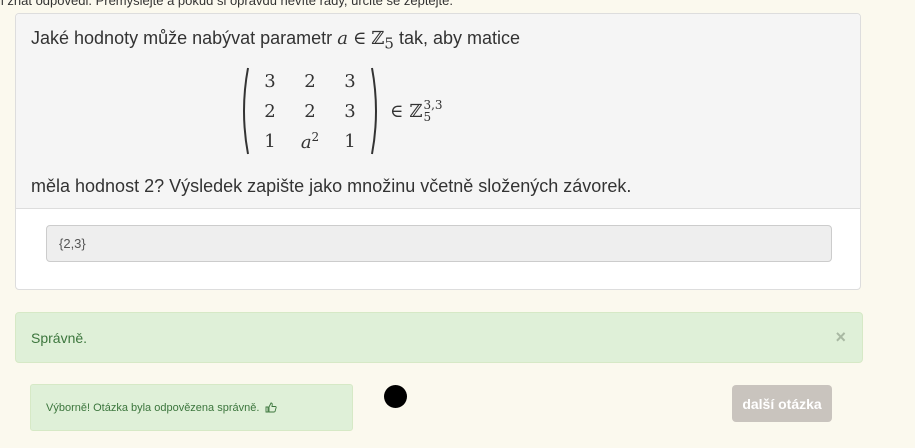 The image size is (915, 448). I want to click on set-subscript: 5, so click(389, 43).